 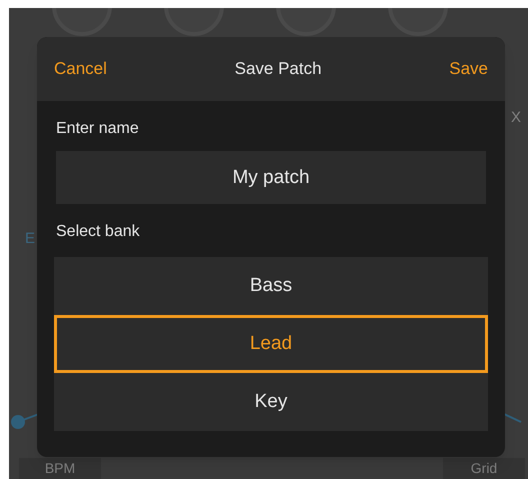 What do you see at coordinates (97, 128) in the screenshot?
I see `name-label: Enter name` at bounding box center [97, 128].